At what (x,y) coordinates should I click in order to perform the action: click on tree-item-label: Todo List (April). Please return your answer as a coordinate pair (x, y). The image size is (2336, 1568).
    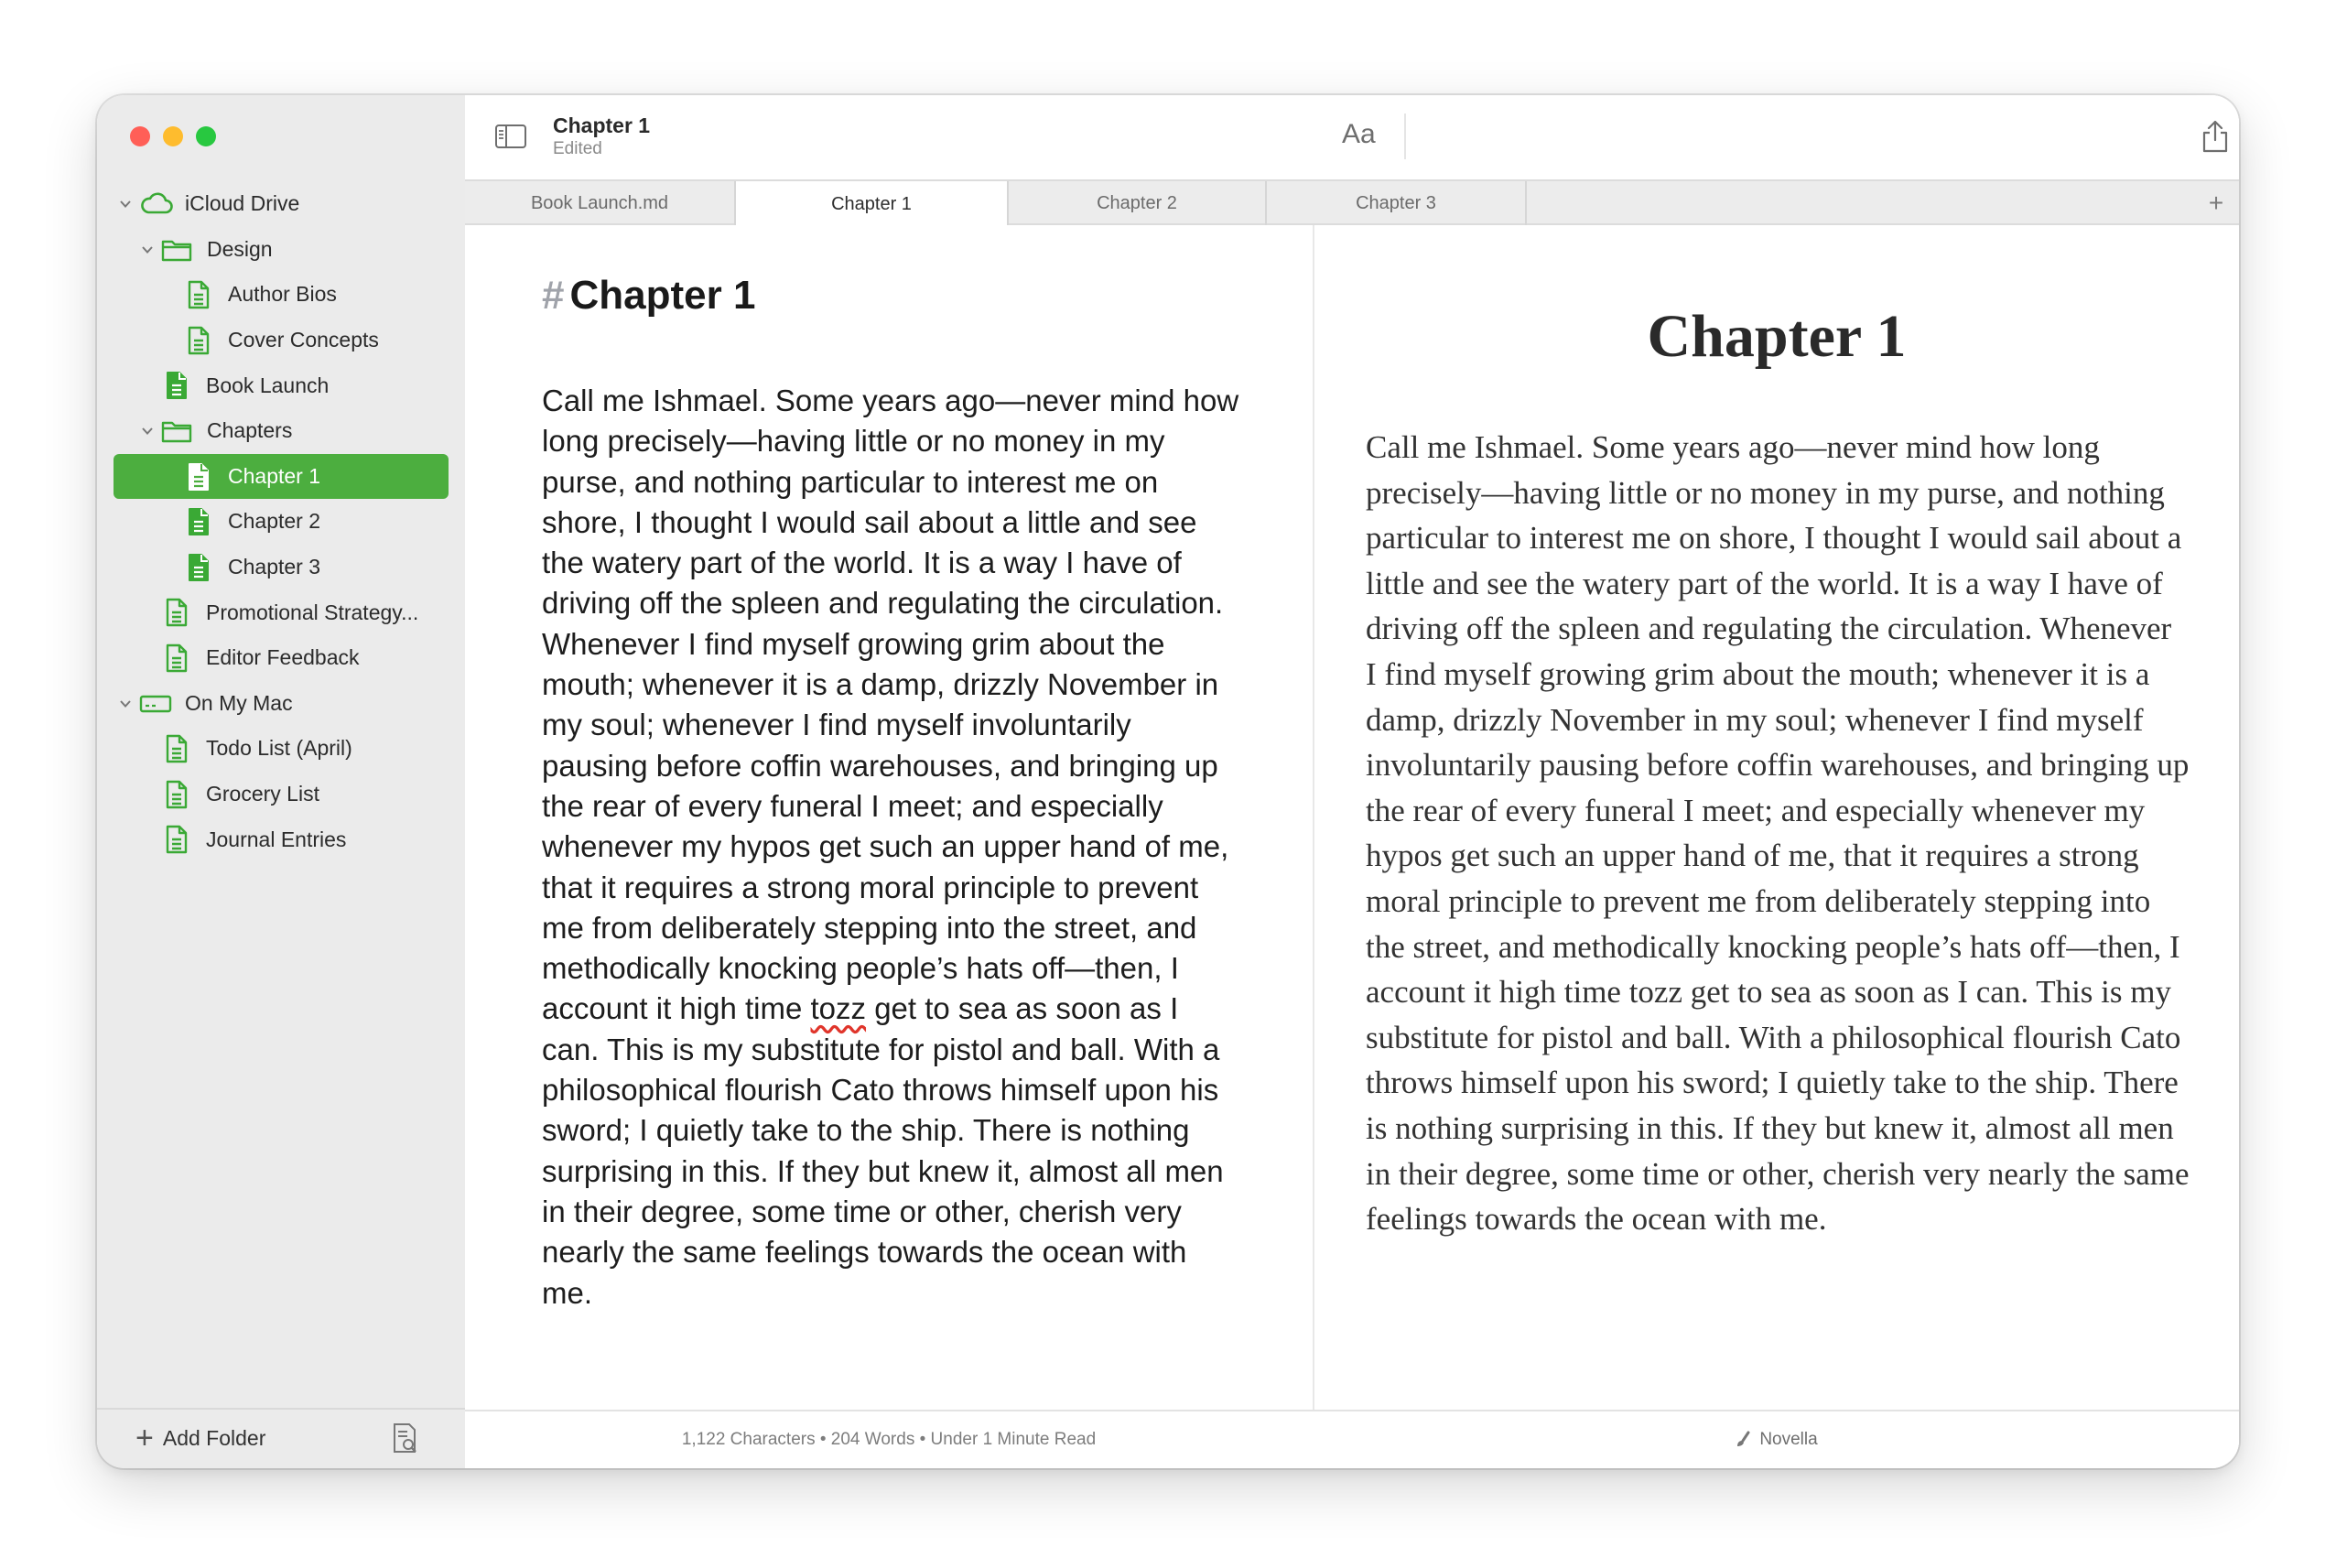
    Looking at the image, I should click on (279, 748).